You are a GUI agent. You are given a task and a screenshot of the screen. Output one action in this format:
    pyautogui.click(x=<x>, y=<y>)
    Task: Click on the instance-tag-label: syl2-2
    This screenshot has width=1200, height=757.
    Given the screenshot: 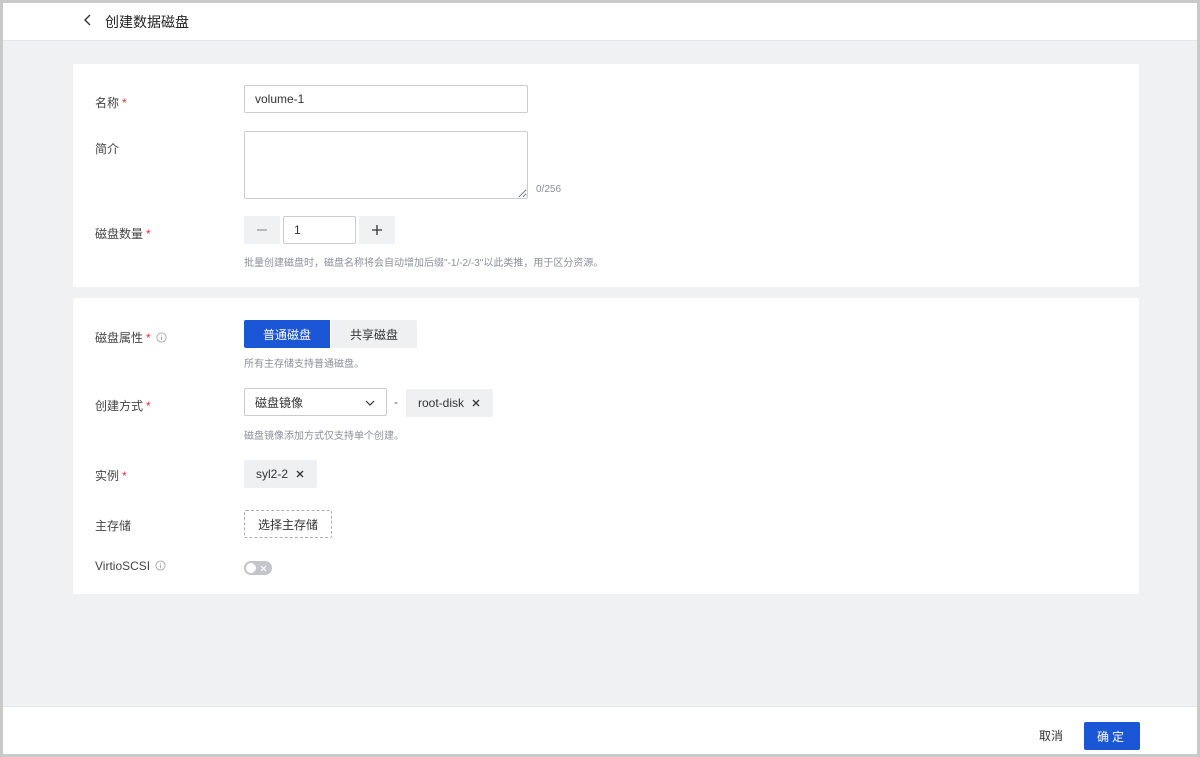 What is the action you would take?
    pyautogui.click(x=272, y=474)
    